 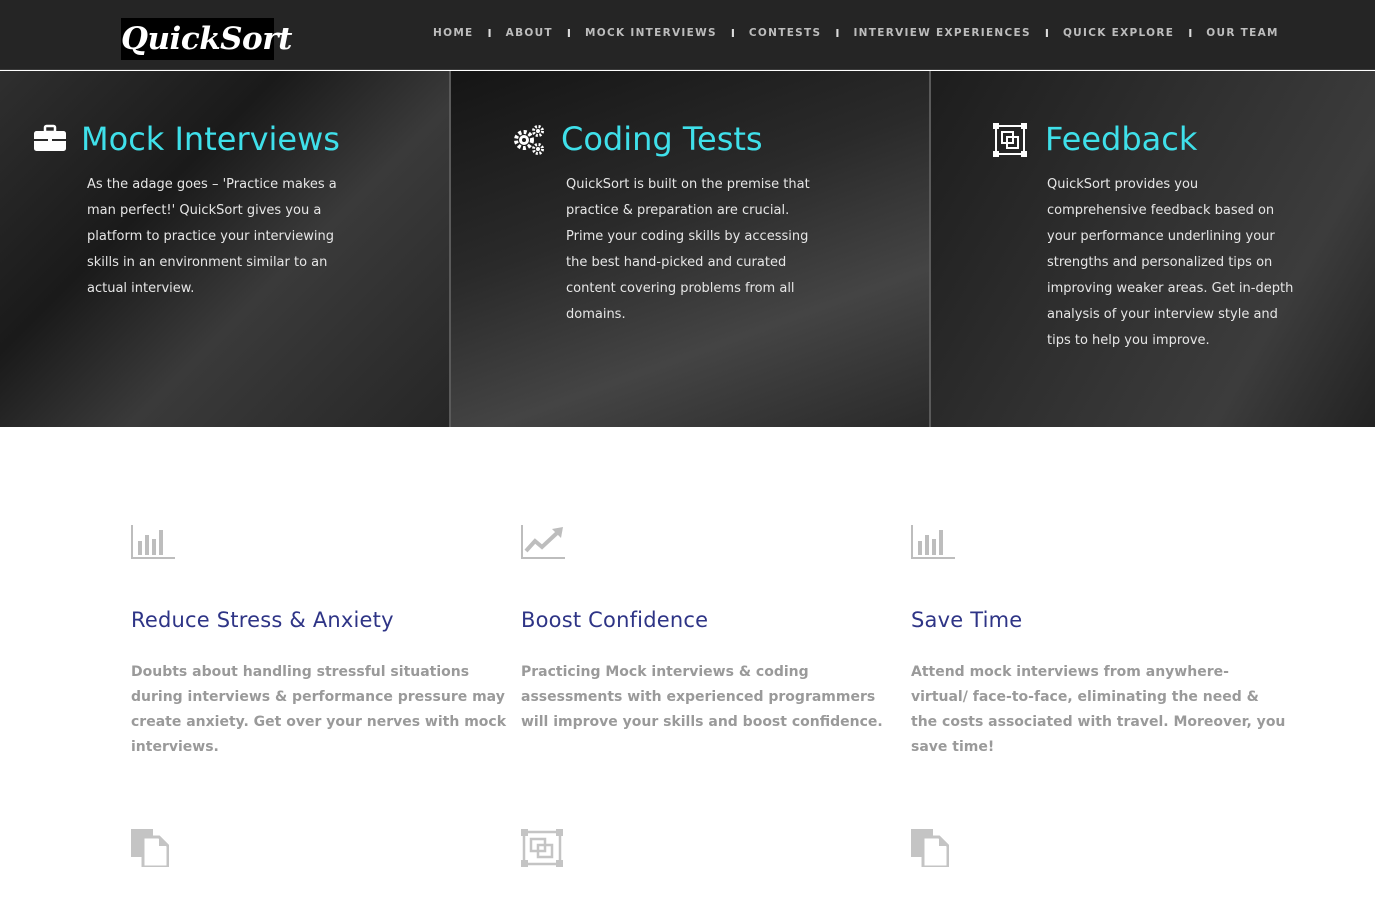 I want to click on nav-about: ABOUT, so click(x=529, y=33).